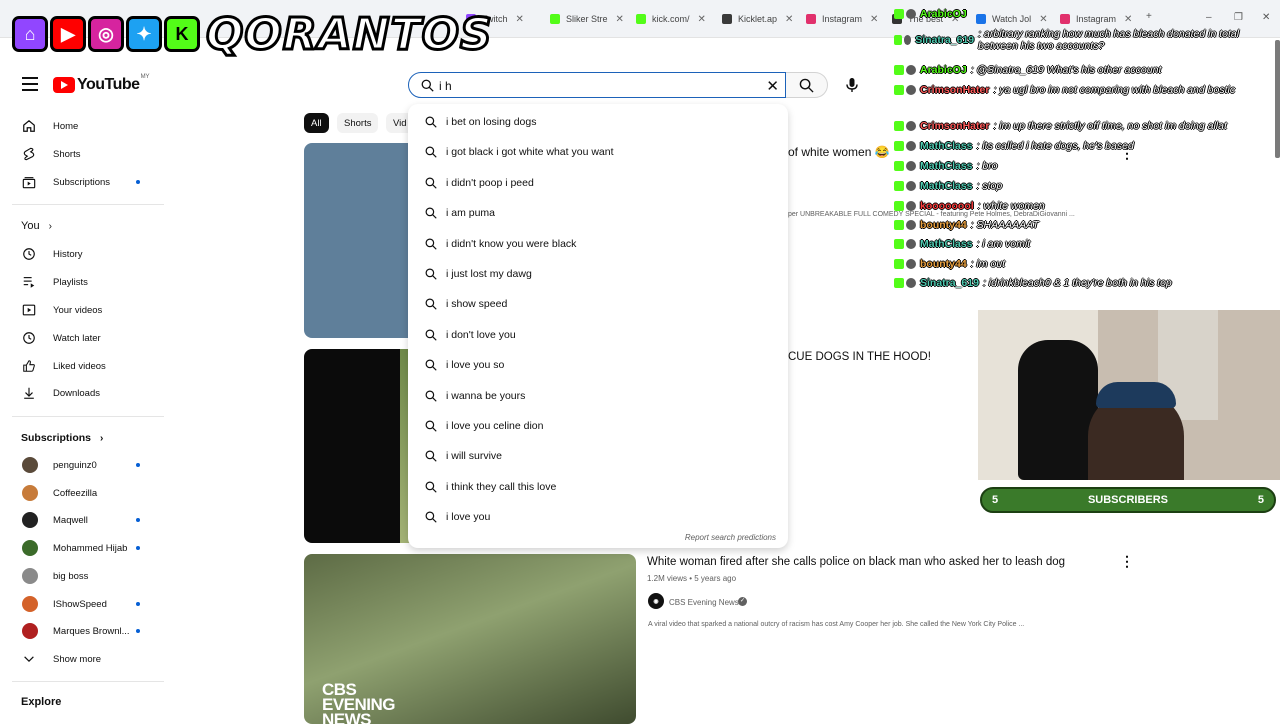 The width and height of the screenshot is (1280, 724). Describe the element at coordinates (598, 517) in the screenshot. I see `search-suggestion: i love you` at that location.